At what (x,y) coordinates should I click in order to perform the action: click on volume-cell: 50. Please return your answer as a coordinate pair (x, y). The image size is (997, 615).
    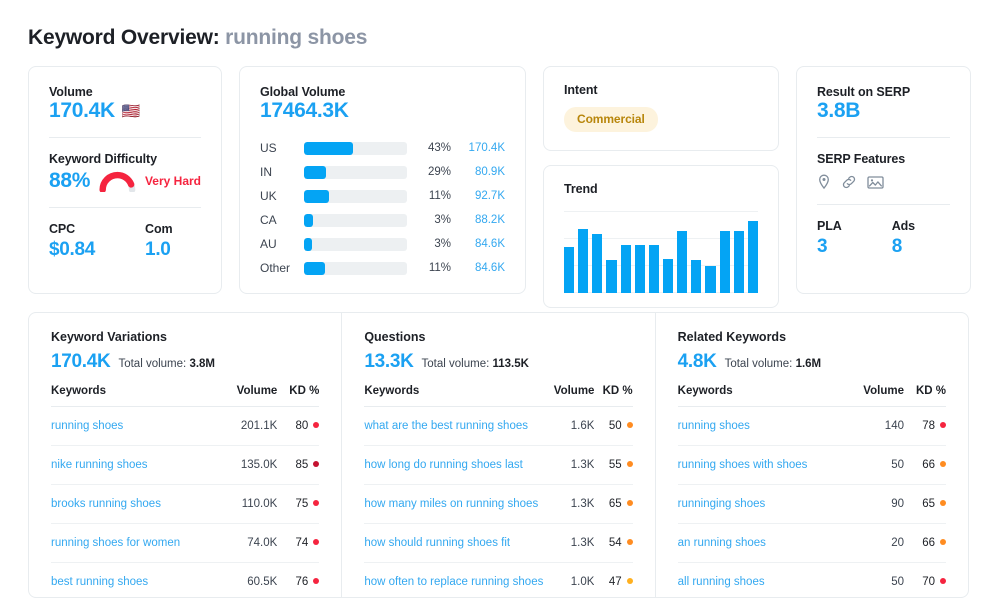
    Looking at the image, I should click on (875, 465).